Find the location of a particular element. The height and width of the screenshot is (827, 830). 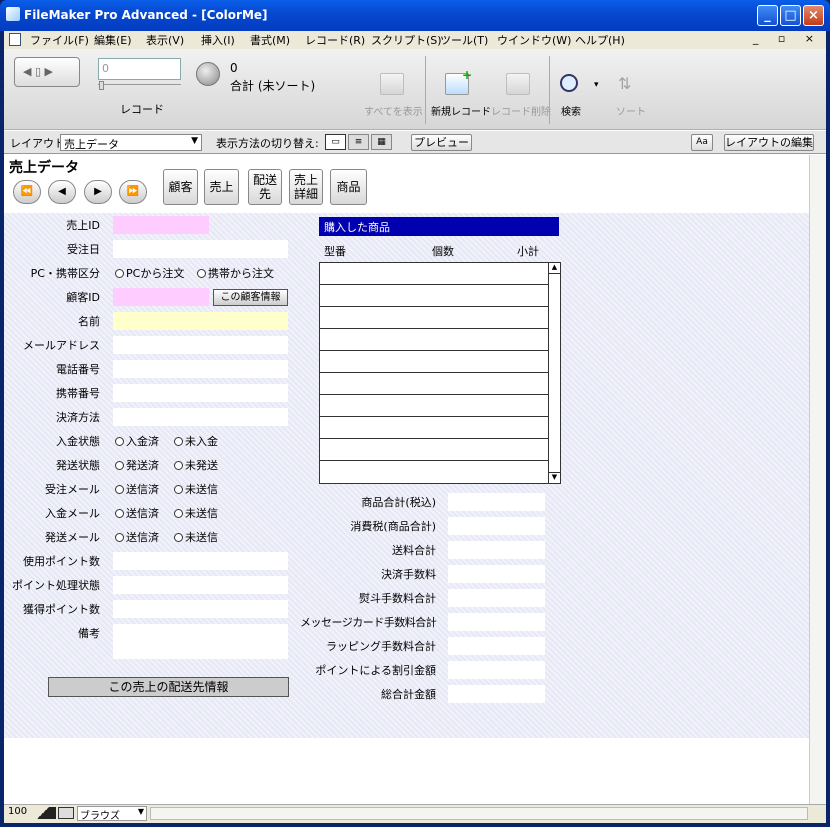

record-slider-knob is located at coordinates (101, 85).